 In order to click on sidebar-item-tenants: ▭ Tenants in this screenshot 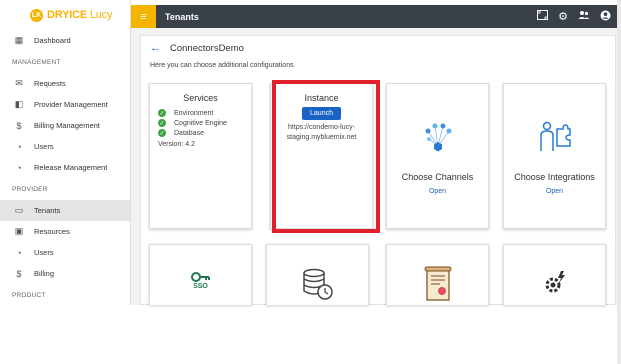, I will do `click(65, 210)`.